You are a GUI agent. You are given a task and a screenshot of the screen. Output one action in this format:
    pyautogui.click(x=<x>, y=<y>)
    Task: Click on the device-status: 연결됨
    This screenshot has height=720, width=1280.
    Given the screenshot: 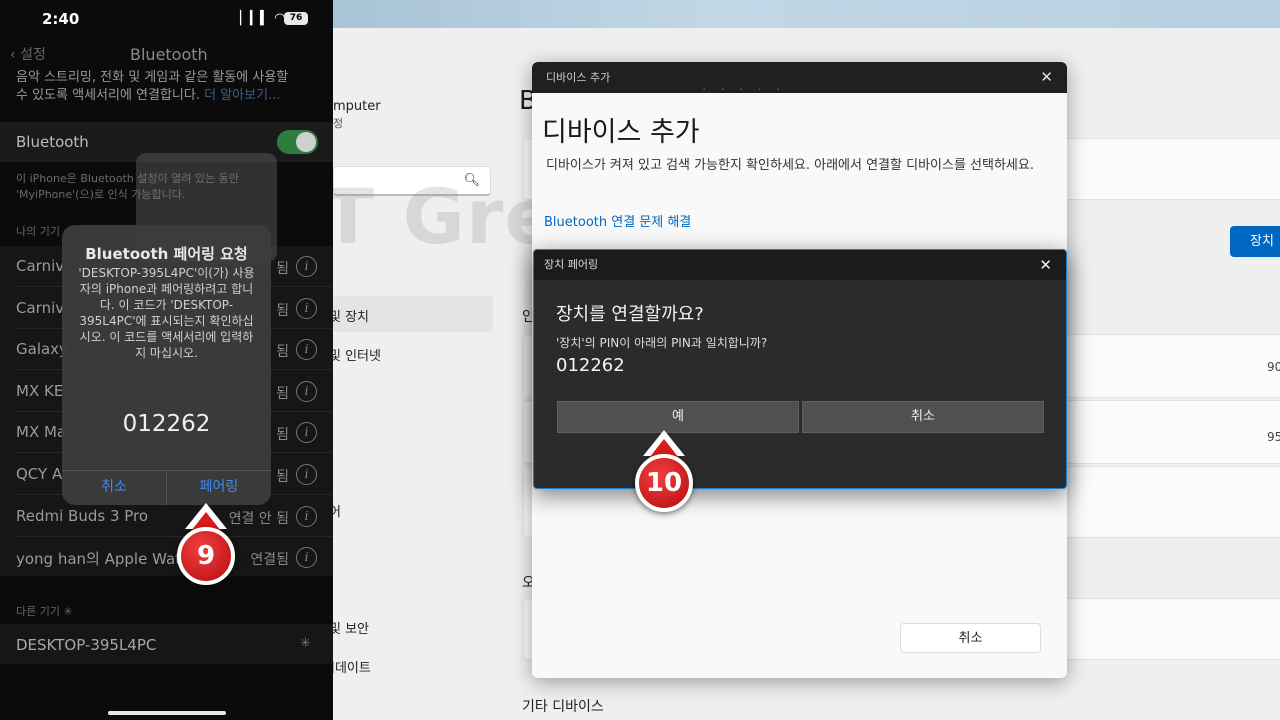 What is the action you would take?
    pyautogui.click(x=269, y=560)
    